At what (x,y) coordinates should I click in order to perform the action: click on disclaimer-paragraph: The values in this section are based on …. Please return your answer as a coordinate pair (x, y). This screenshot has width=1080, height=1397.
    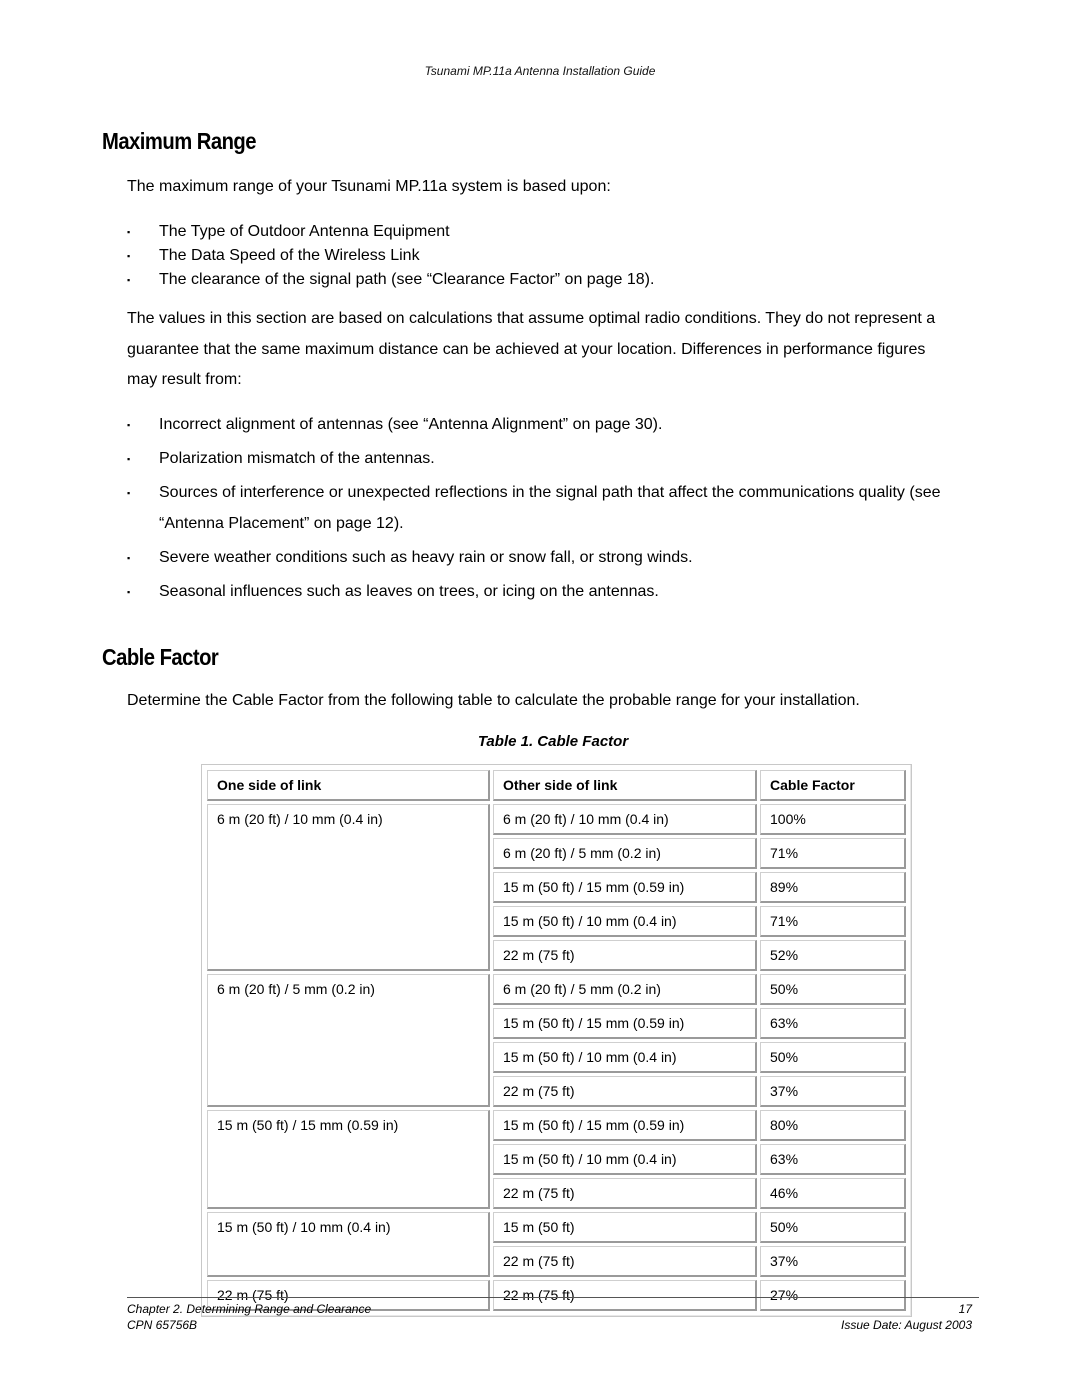
    Looking at the image, I should click on (531, 349).